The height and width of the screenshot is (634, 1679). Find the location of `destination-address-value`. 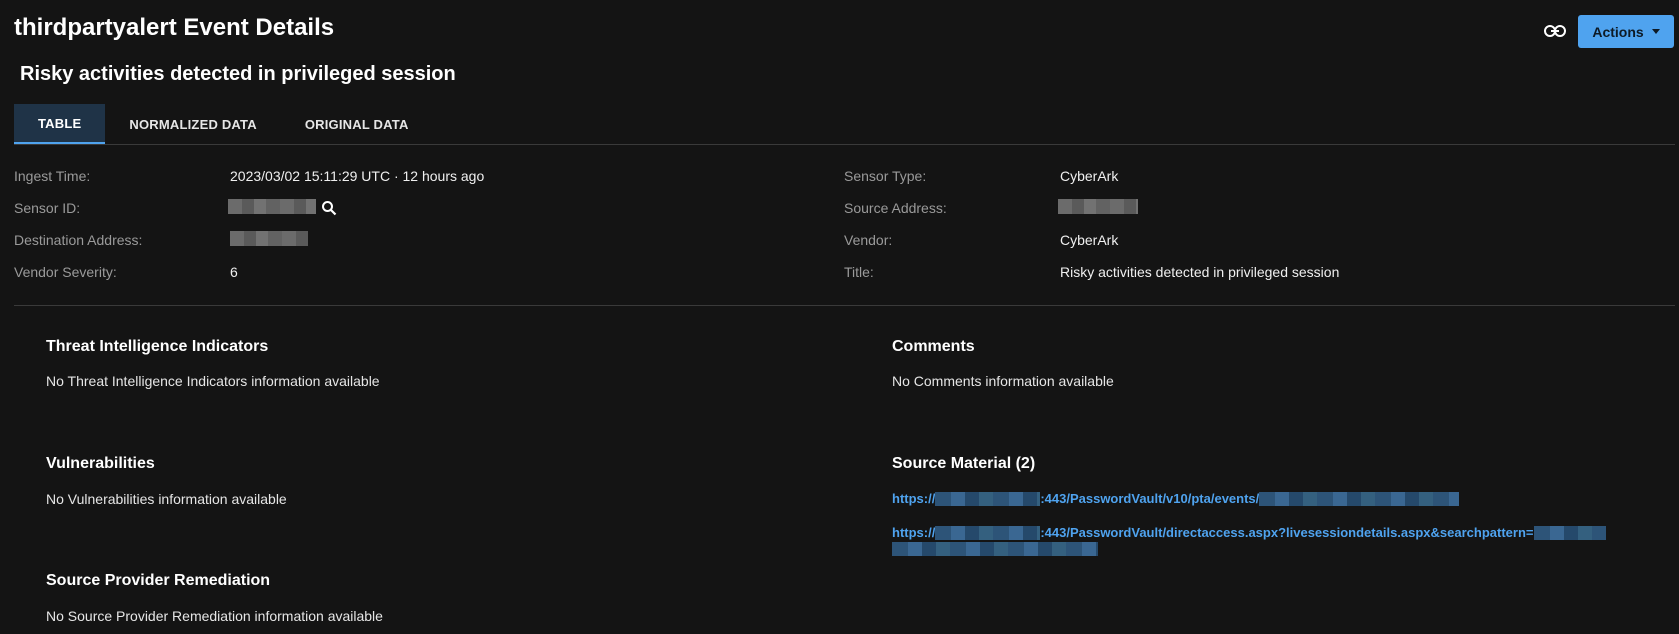

destination-address-value is located at coordinates (269, 238).